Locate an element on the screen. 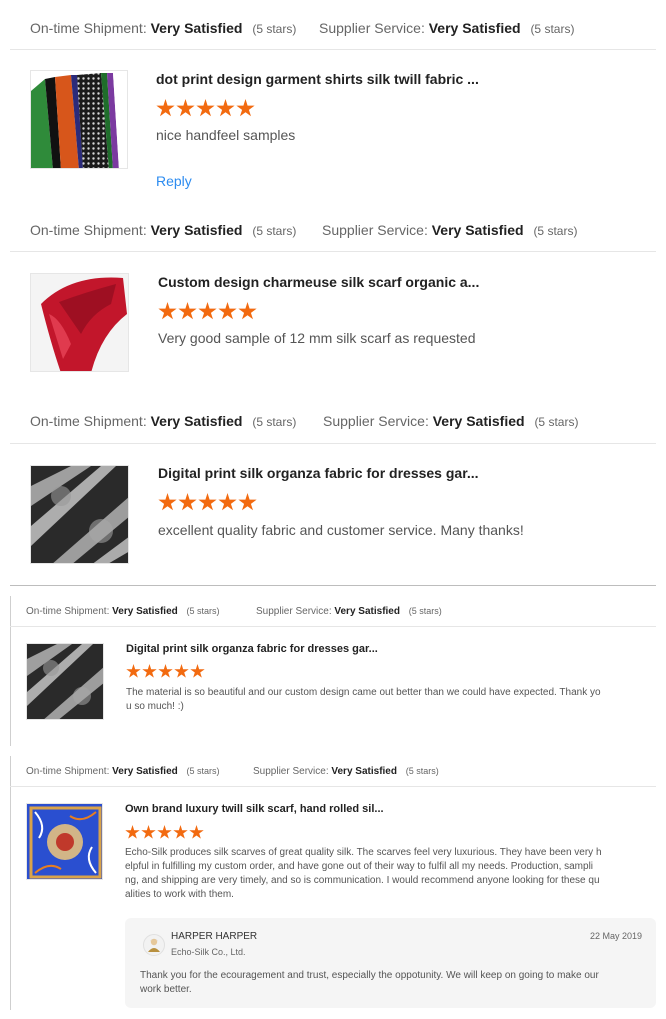  user-avatar-icon is located at coordinates (154, 945).